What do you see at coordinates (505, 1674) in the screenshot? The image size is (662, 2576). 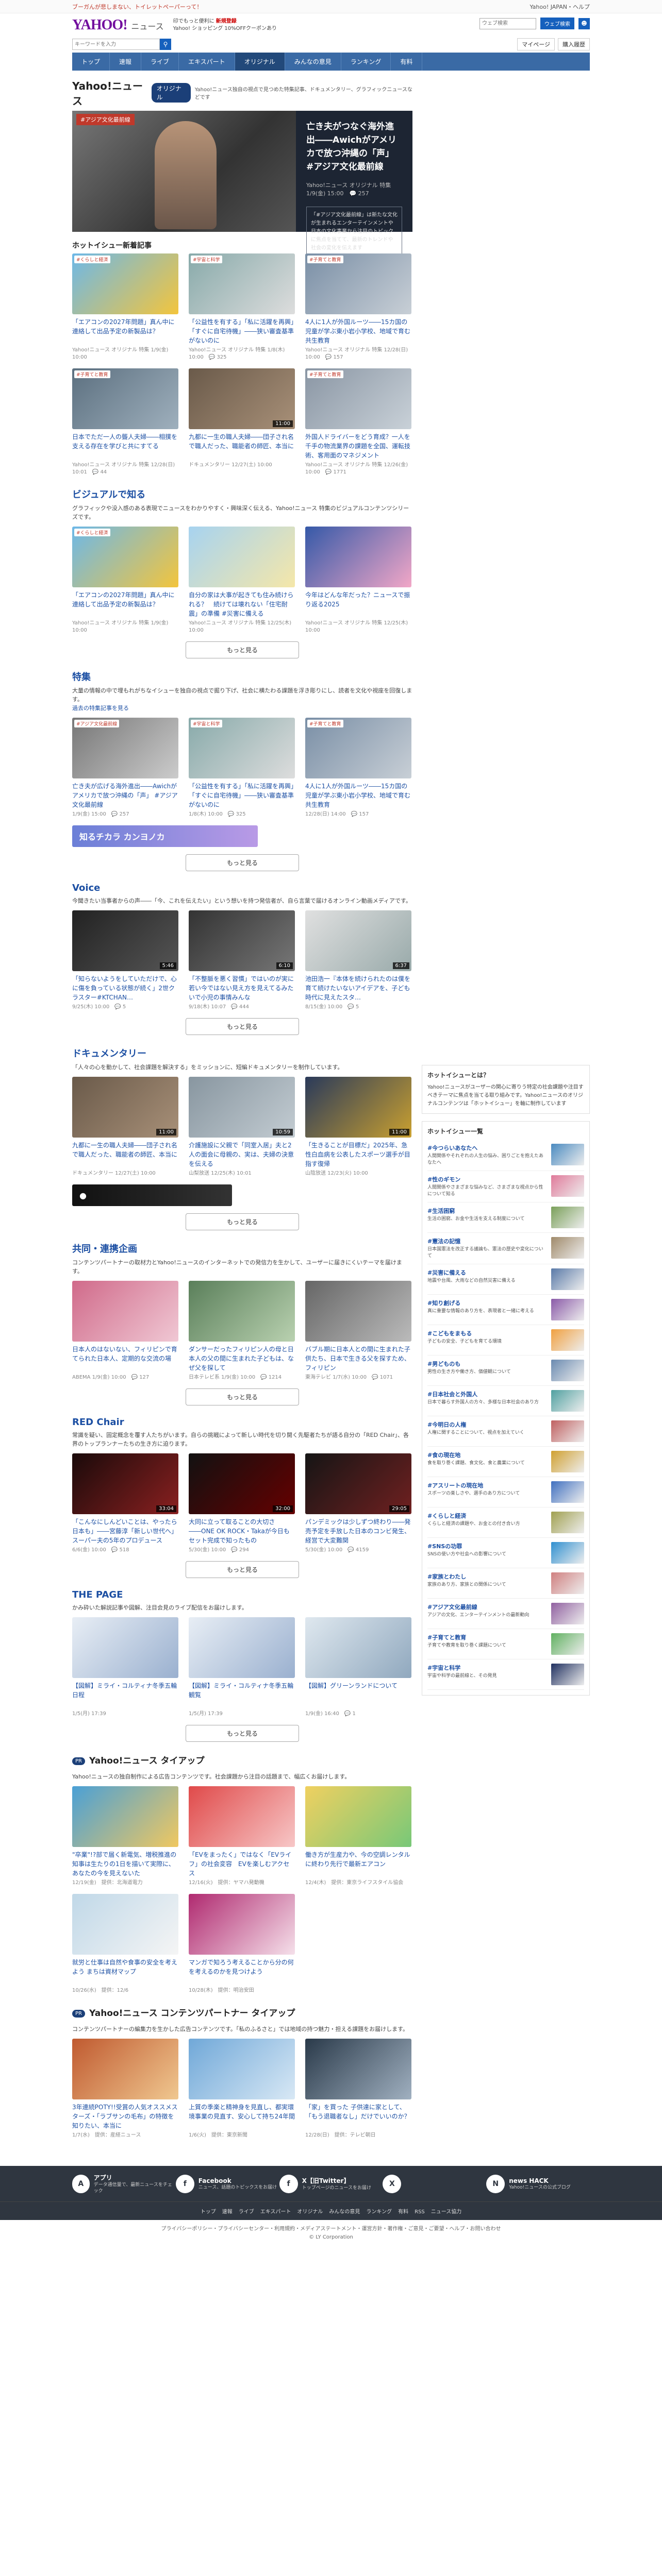 I see `side-issue-item: #宇宙と科学 宇宙や科学の最前線と、その発見` at bounding box center [505, 1674].